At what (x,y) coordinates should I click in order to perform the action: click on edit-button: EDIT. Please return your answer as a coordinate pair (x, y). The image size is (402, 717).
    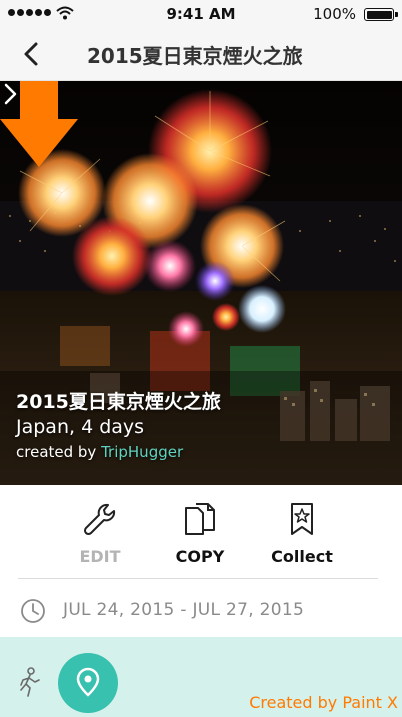
    Looking at the image, I should click on (100, 533).